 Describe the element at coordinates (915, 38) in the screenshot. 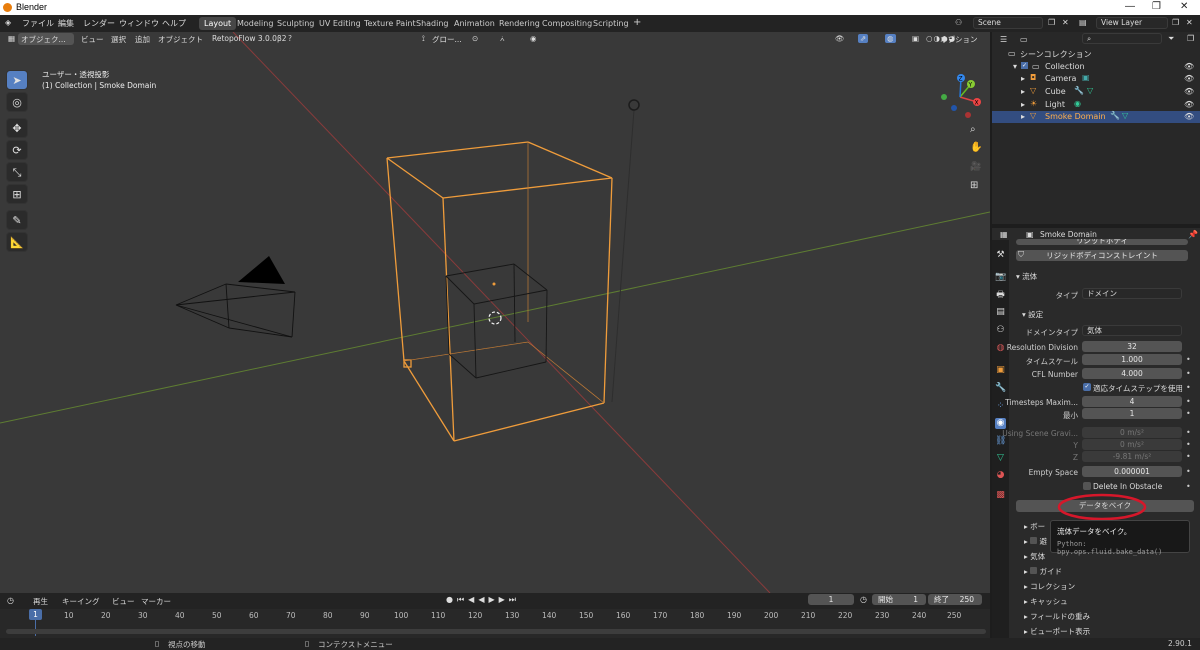

I see `xray-icon: ▣` at that location.